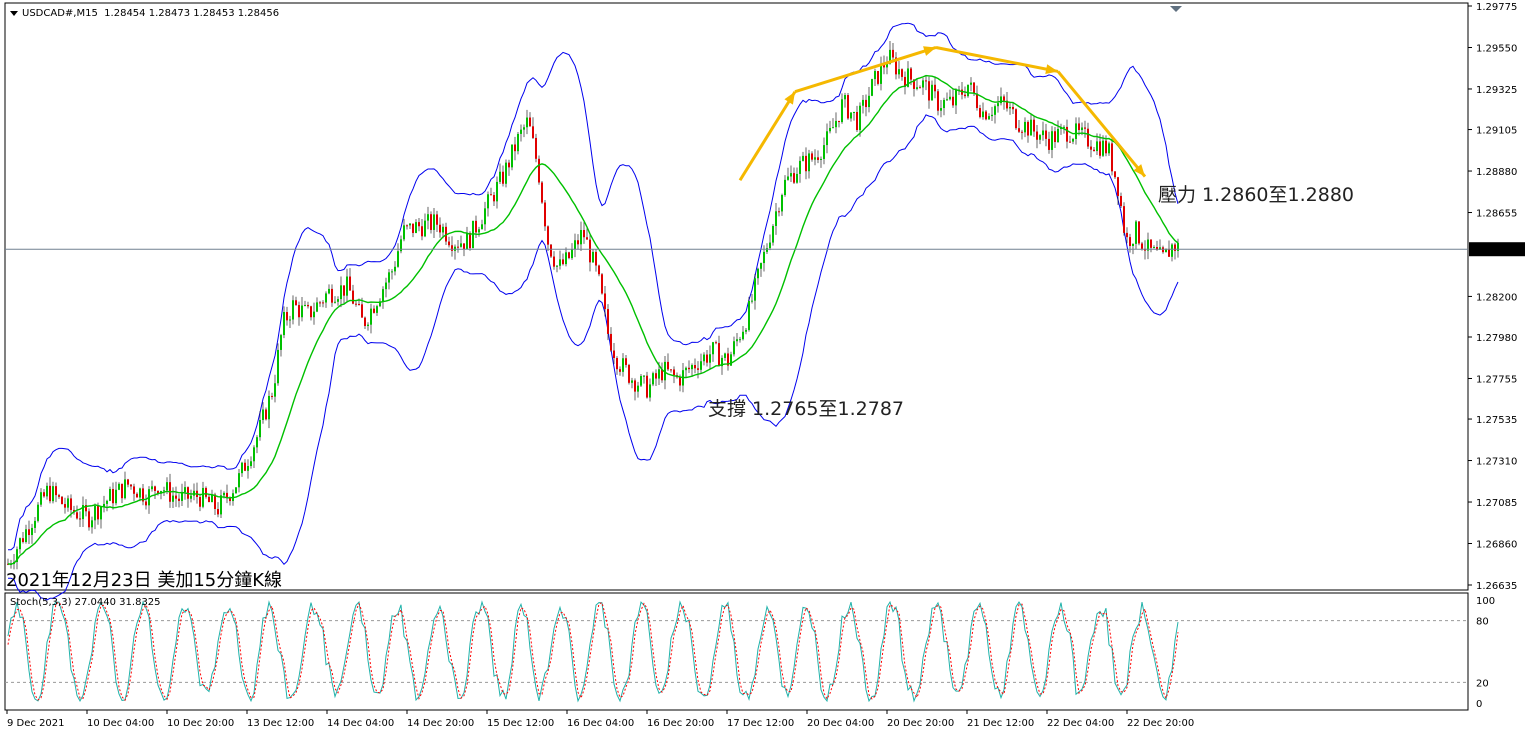 The height and width of the screenshot is (740, 1530). What do you see at coordinates (1000, 723) in the screenshot?
I see `time-tick-label: 21 Dec 12:00` at bounding box center [1000, 723].